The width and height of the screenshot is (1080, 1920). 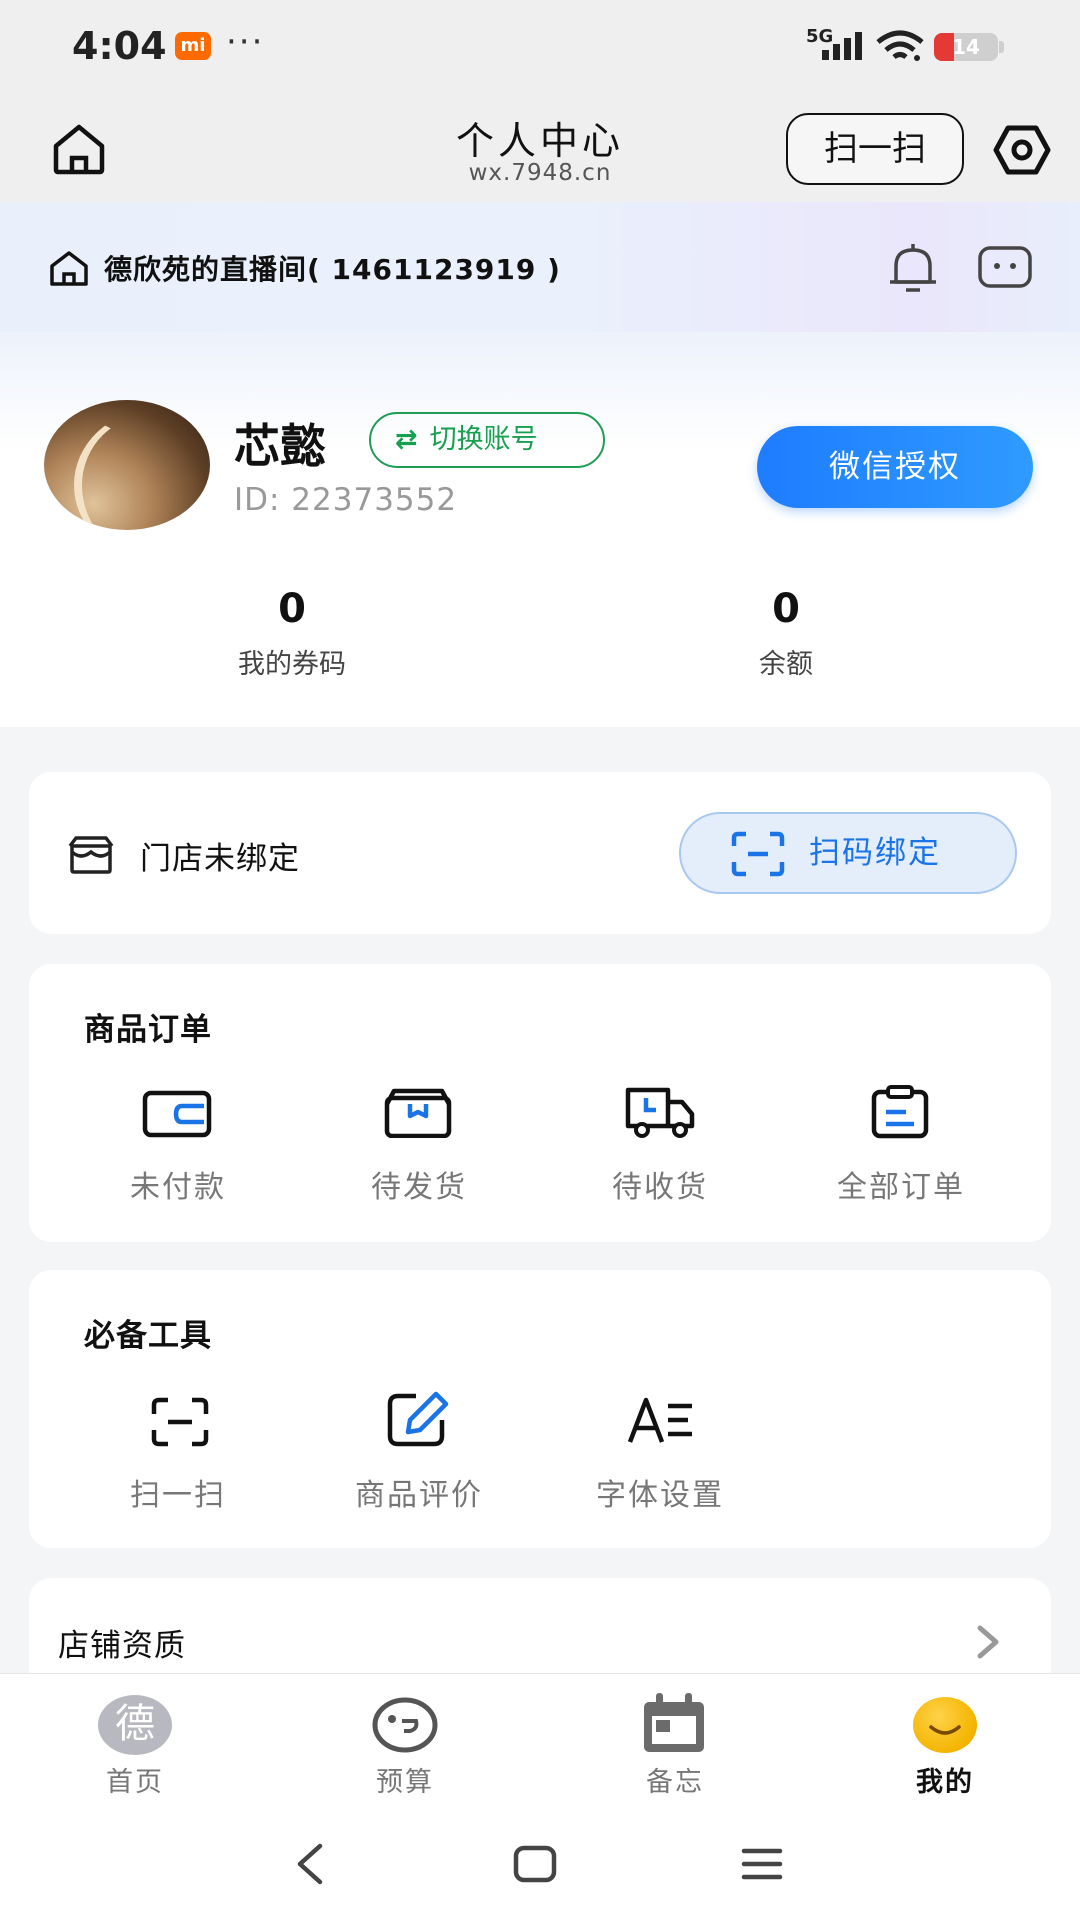 I want to click on order-to-receive: 待收货, so click(x=660, y=1184).